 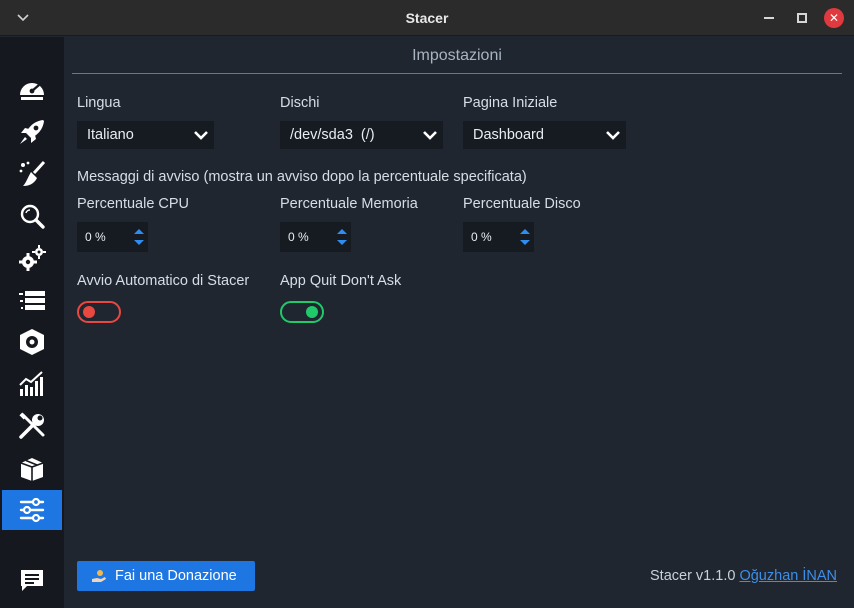 I want to click on sidebar-item-search, so click(x=32, y=216).